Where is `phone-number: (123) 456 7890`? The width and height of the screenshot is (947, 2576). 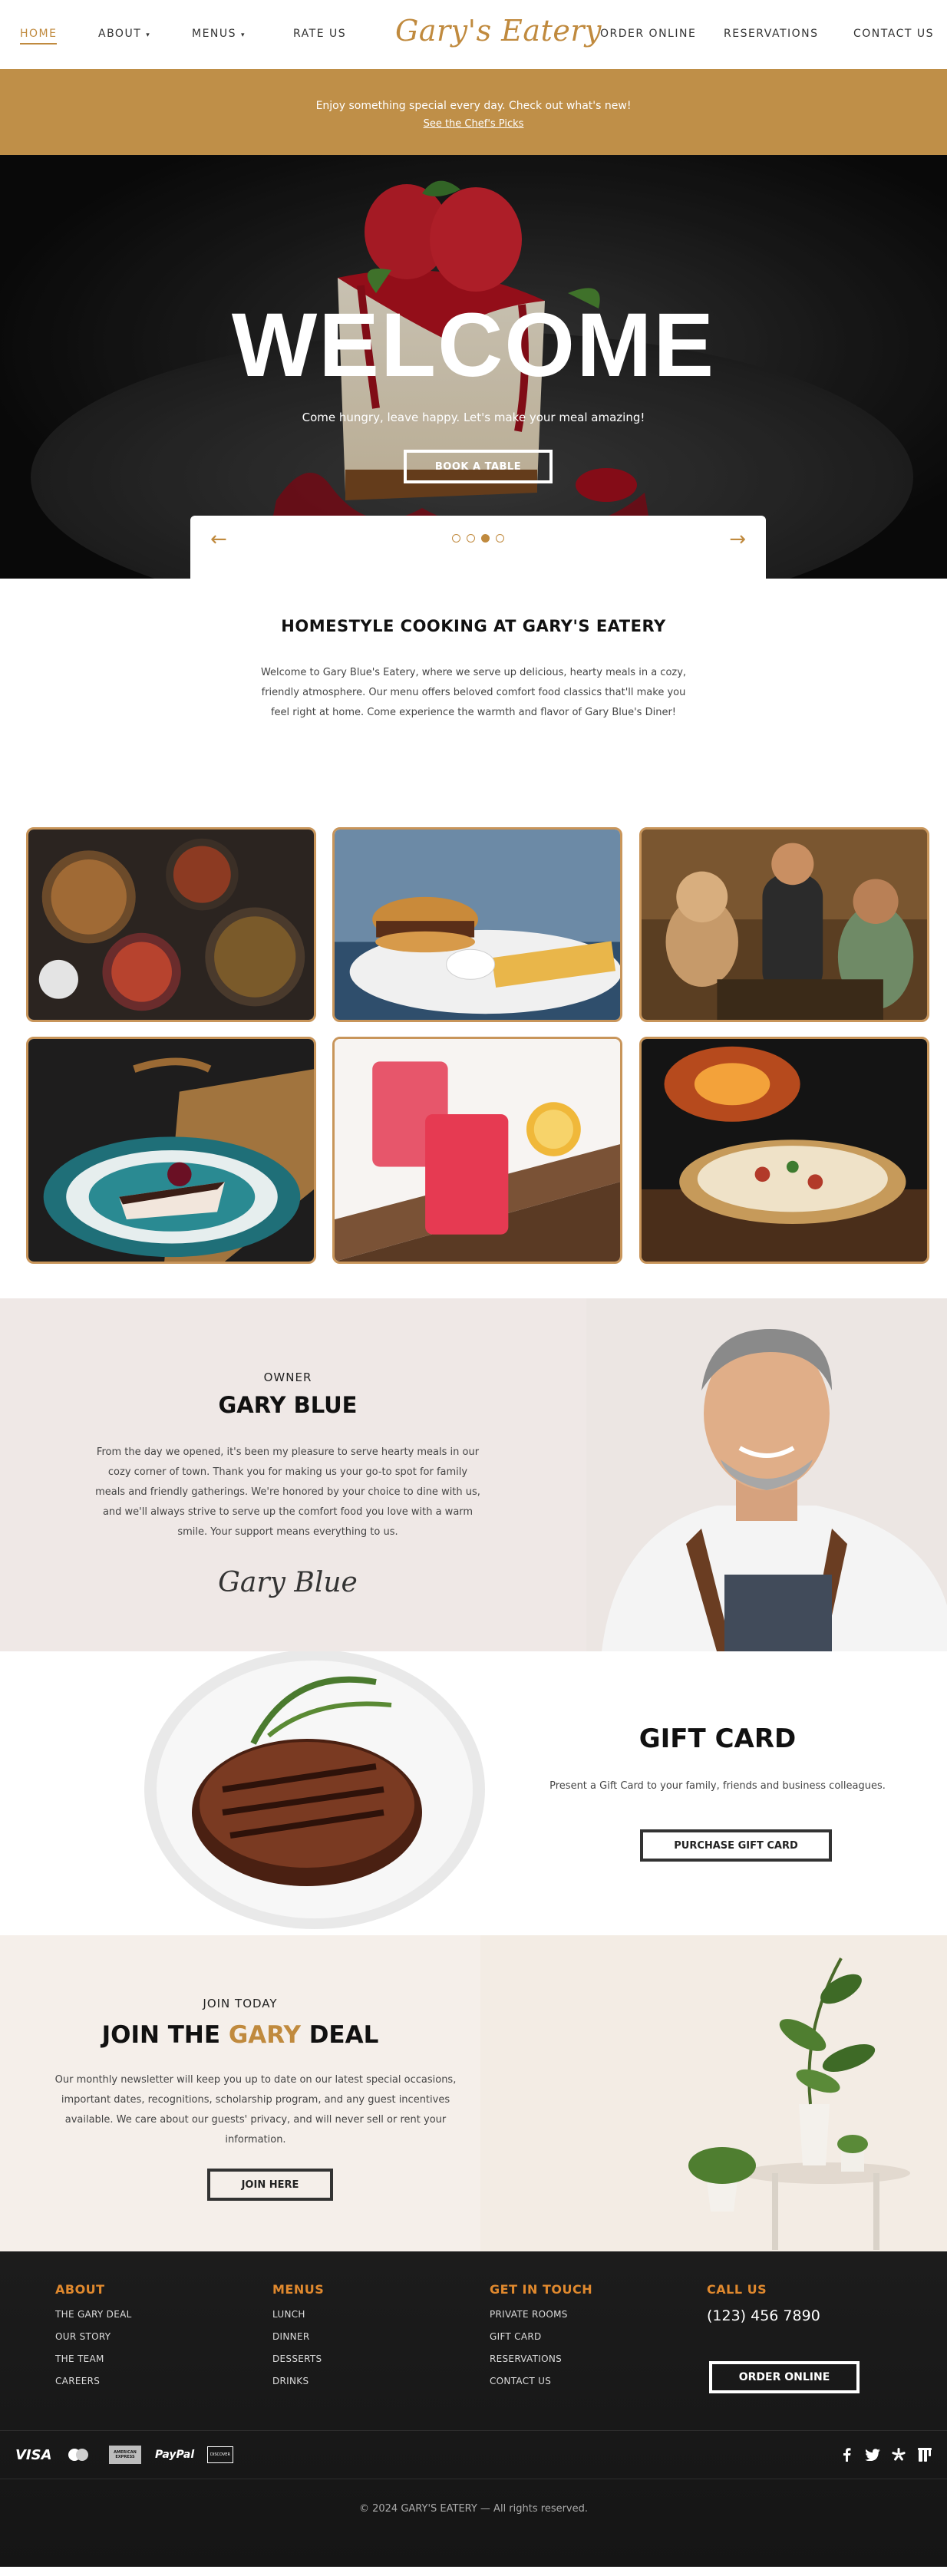 phone-number: (123) 456 7890 is located at coordinates (763, 2315).